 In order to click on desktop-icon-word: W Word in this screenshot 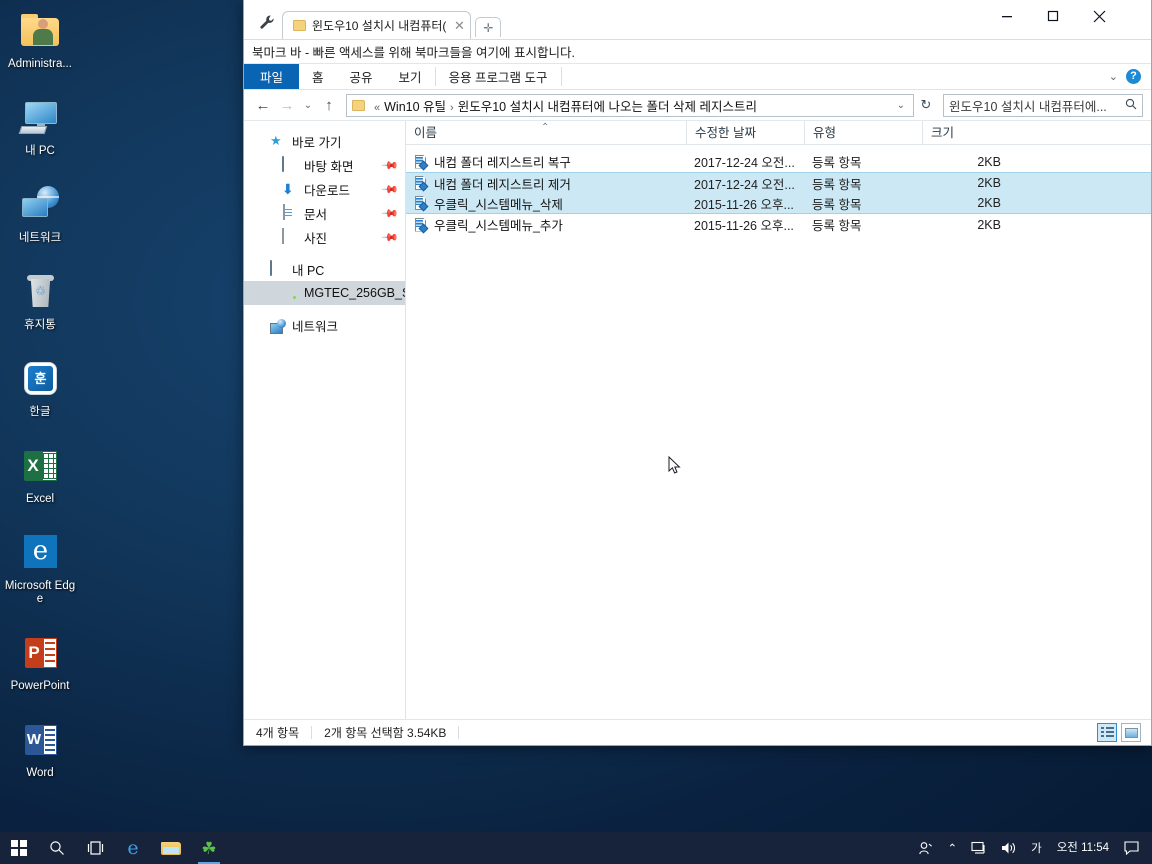, I will do `click(40, 748)`.